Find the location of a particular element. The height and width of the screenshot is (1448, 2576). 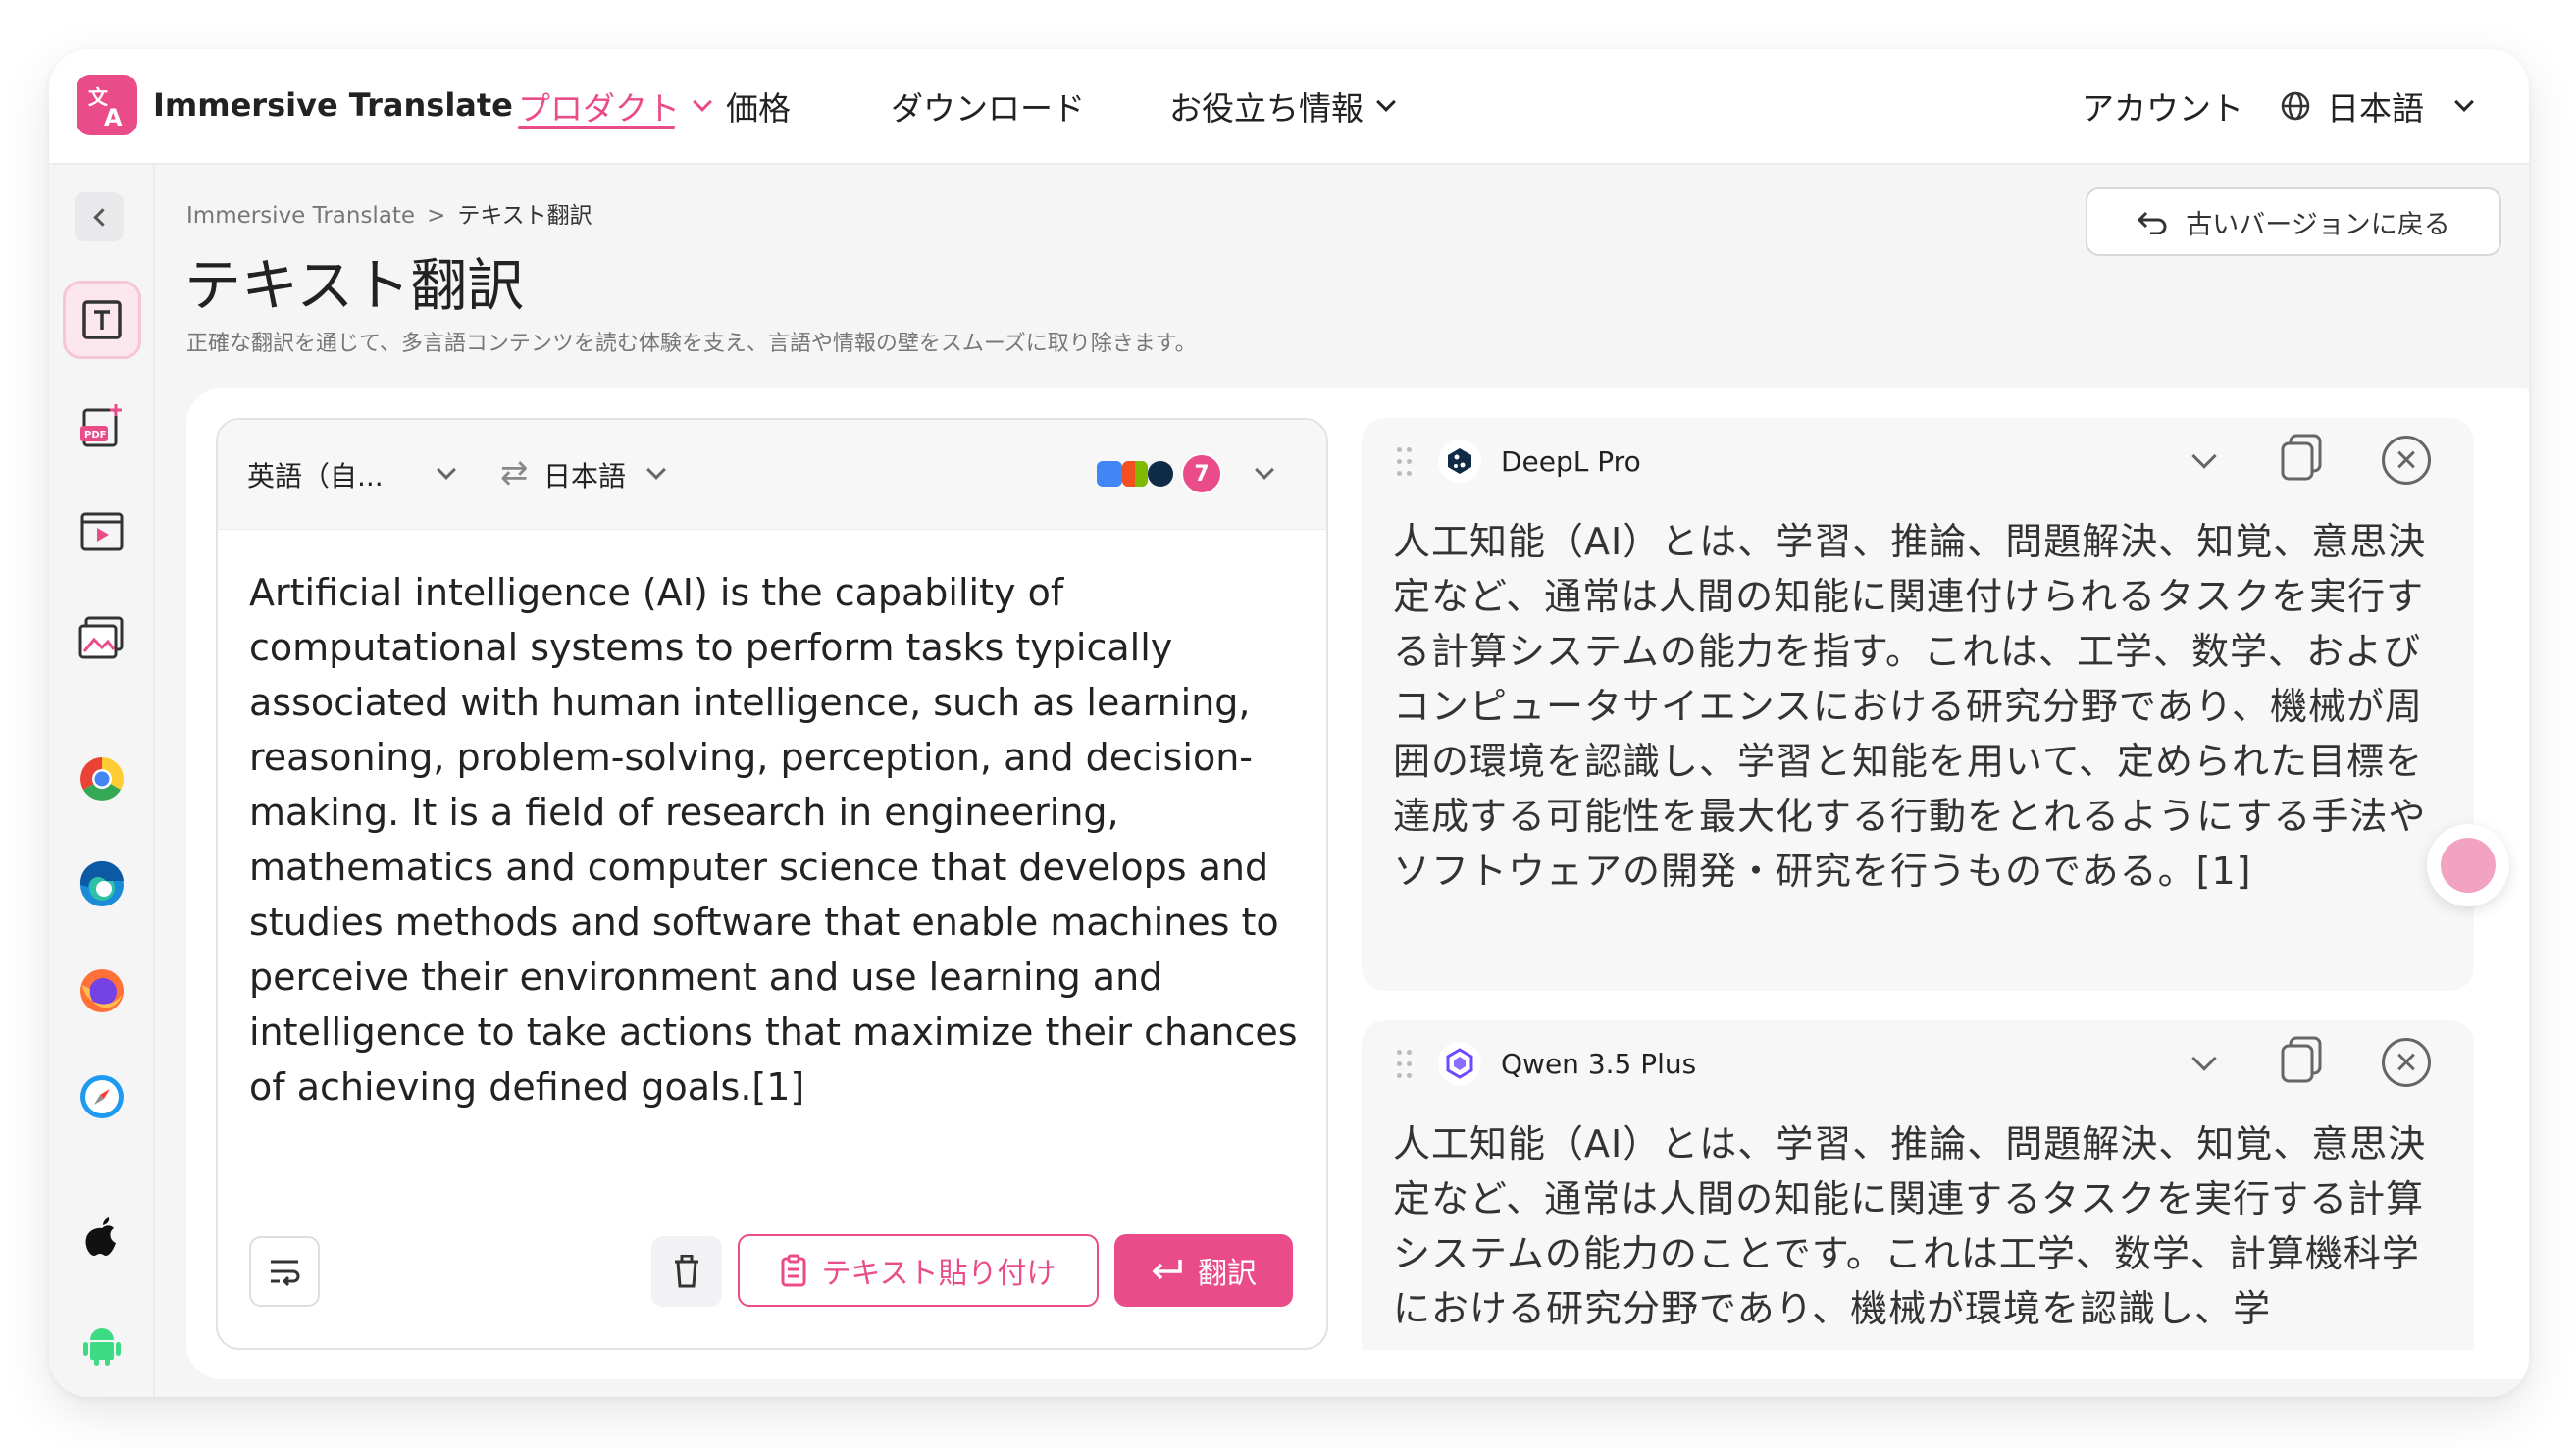

sidebar: PDF is located at coordinates (102, 781).